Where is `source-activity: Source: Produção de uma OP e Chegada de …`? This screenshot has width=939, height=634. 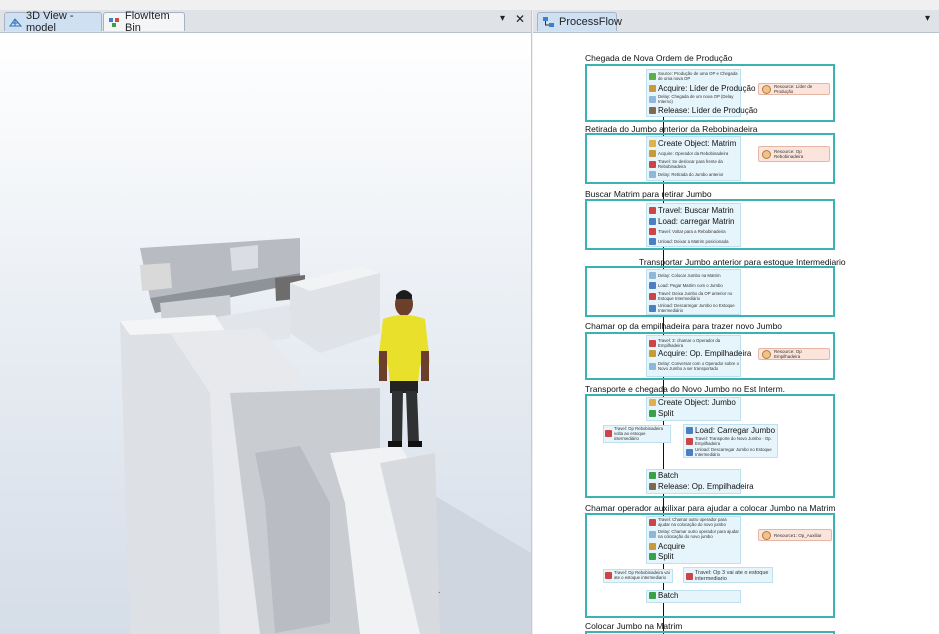 source-activity: Source: Produção de uma OP e Chegada de … is located at coordinates (694, 76).